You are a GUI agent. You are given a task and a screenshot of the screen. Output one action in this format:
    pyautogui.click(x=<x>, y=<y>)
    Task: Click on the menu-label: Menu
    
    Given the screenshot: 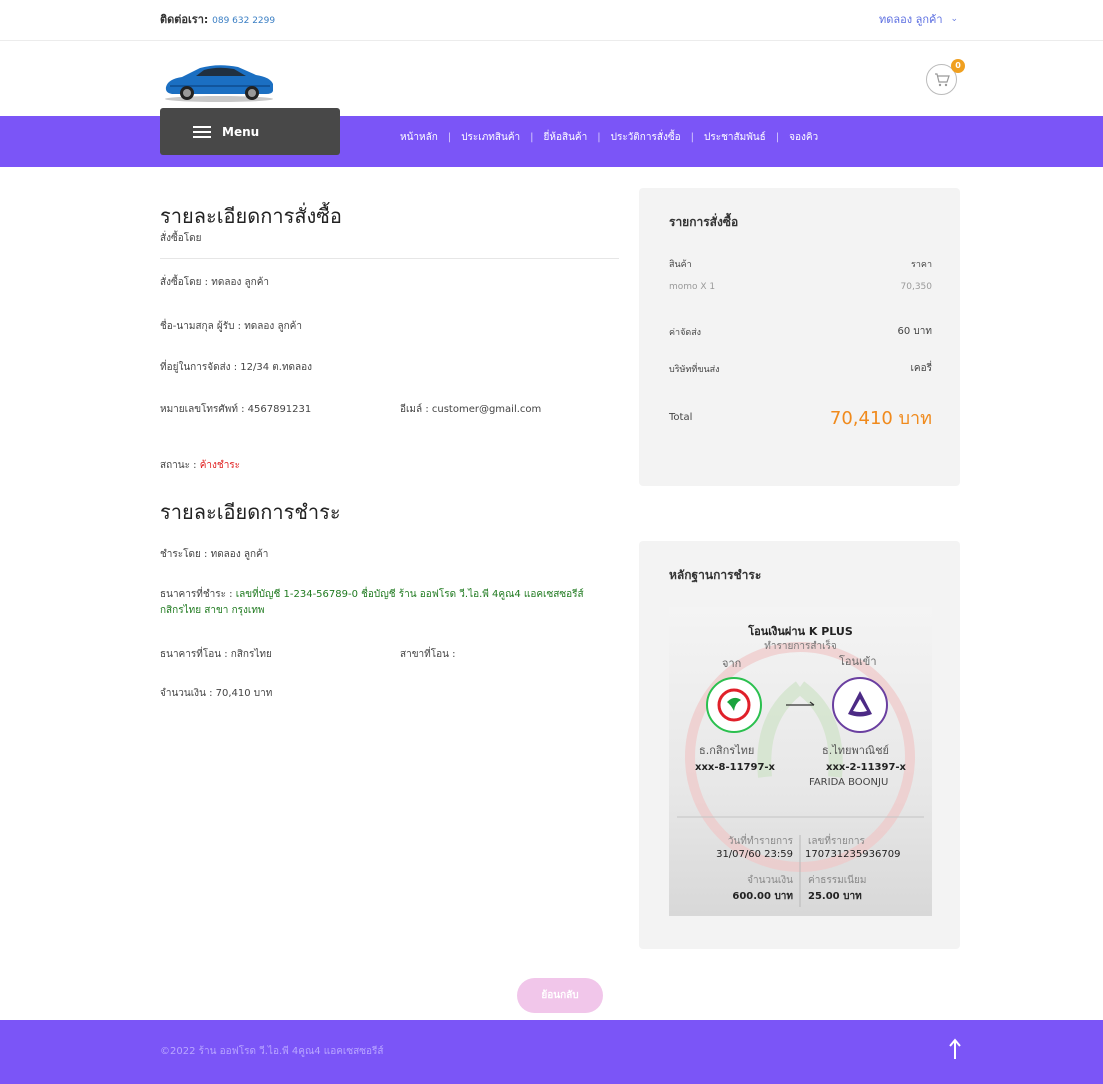 What is the action you would take?
    pyautogui.click(x=241, y=131)
    